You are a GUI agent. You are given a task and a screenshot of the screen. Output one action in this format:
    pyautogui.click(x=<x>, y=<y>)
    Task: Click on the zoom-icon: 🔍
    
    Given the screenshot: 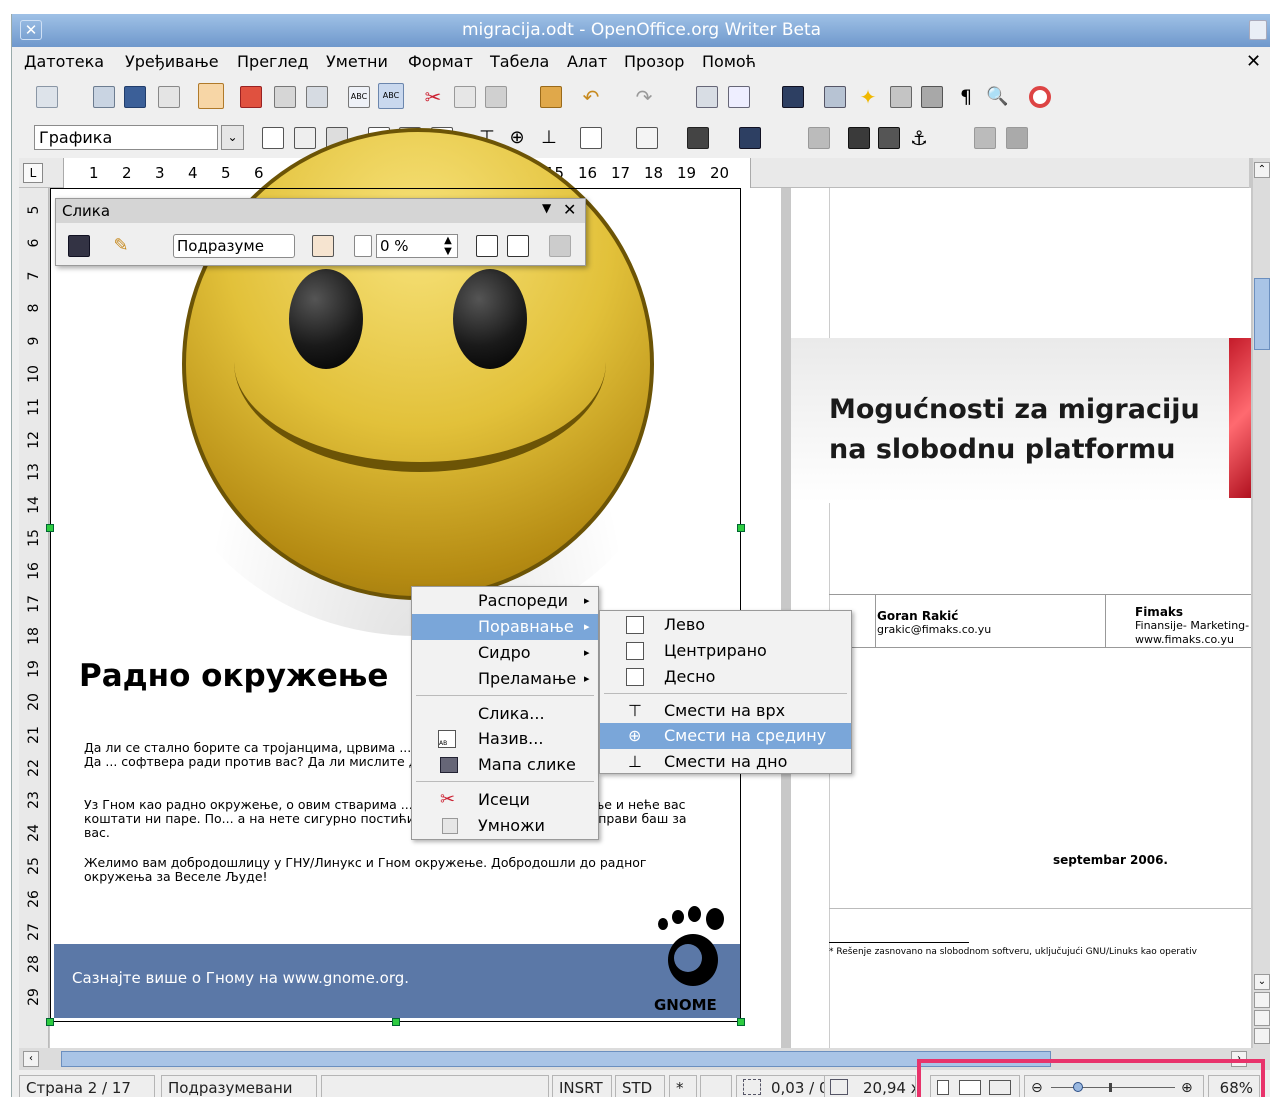 What is the action you would take?
    pyautogui.click(x=997, y=97)
    